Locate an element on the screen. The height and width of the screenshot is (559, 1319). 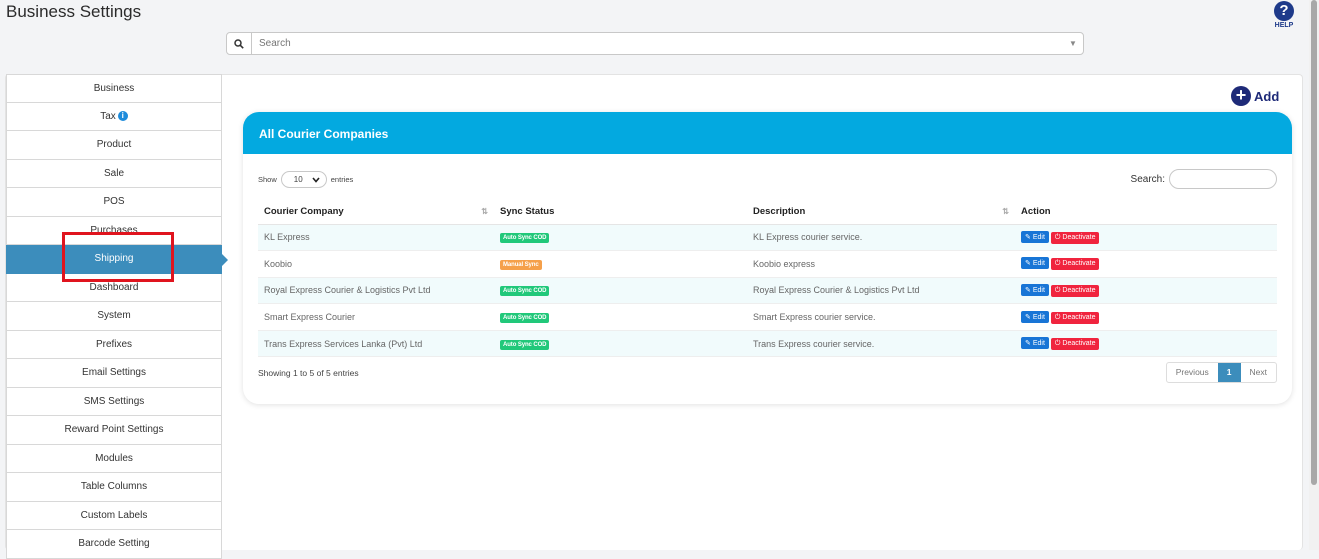
sidebar-item-email-settings: Email Settings is located at coordinates (114, 373).